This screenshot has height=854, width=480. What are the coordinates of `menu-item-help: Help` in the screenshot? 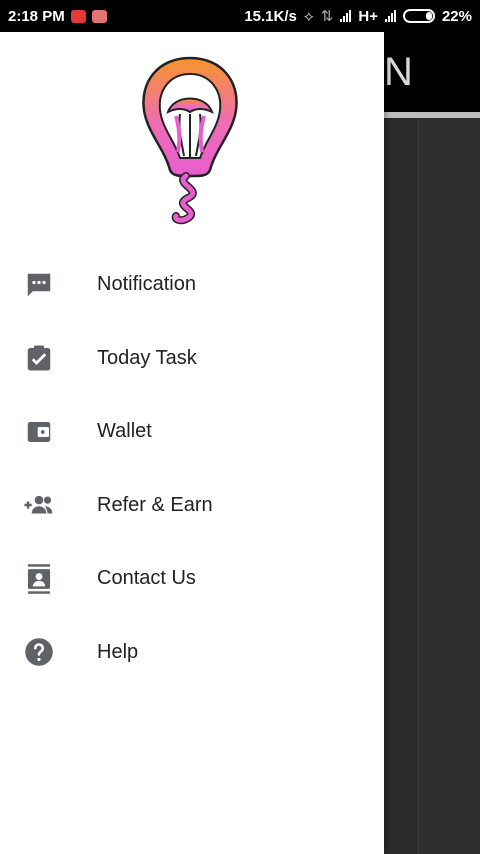 It's located at (192, 653).